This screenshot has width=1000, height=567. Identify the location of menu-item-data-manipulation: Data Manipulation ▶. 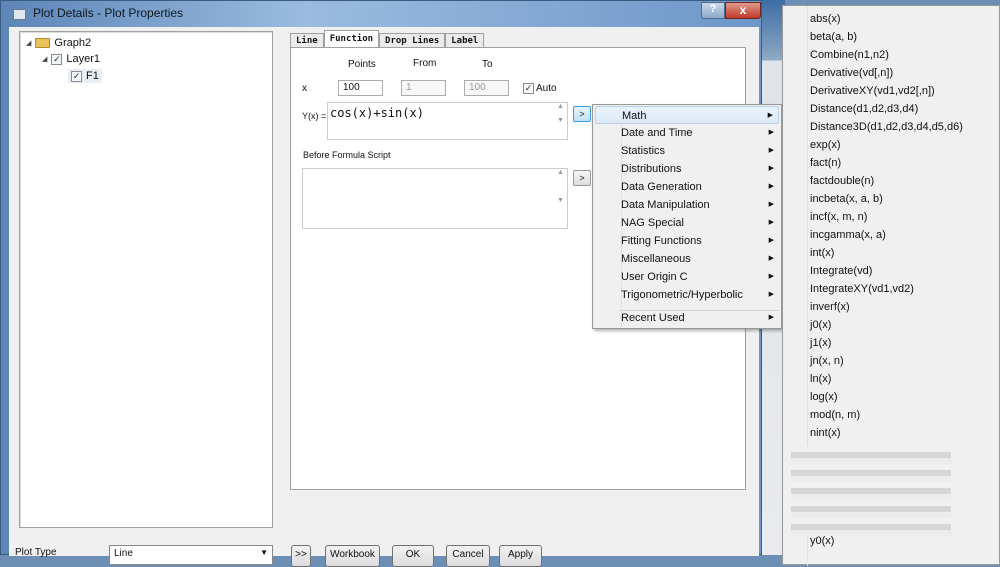
(687, 205).